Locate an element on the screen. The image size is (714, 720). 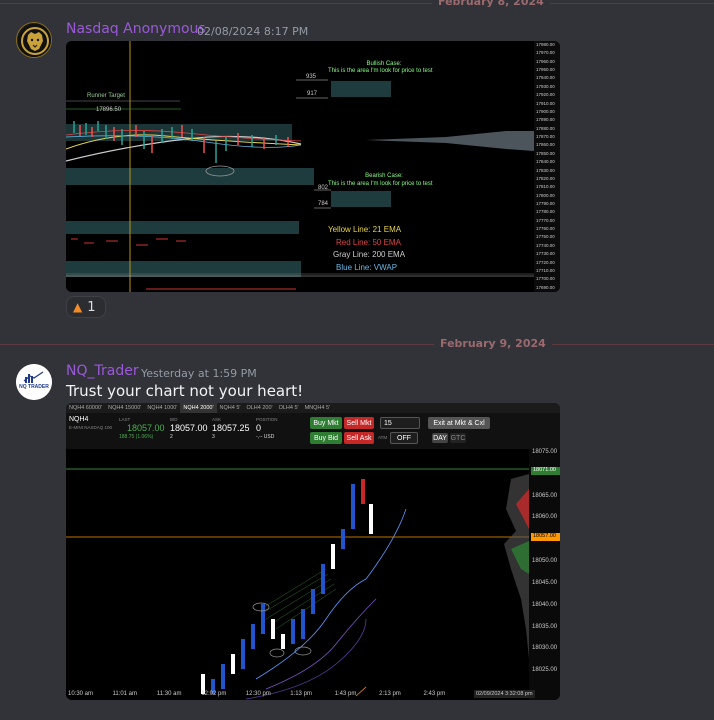
ask-size: 3 is located at coordinates (213, 437).